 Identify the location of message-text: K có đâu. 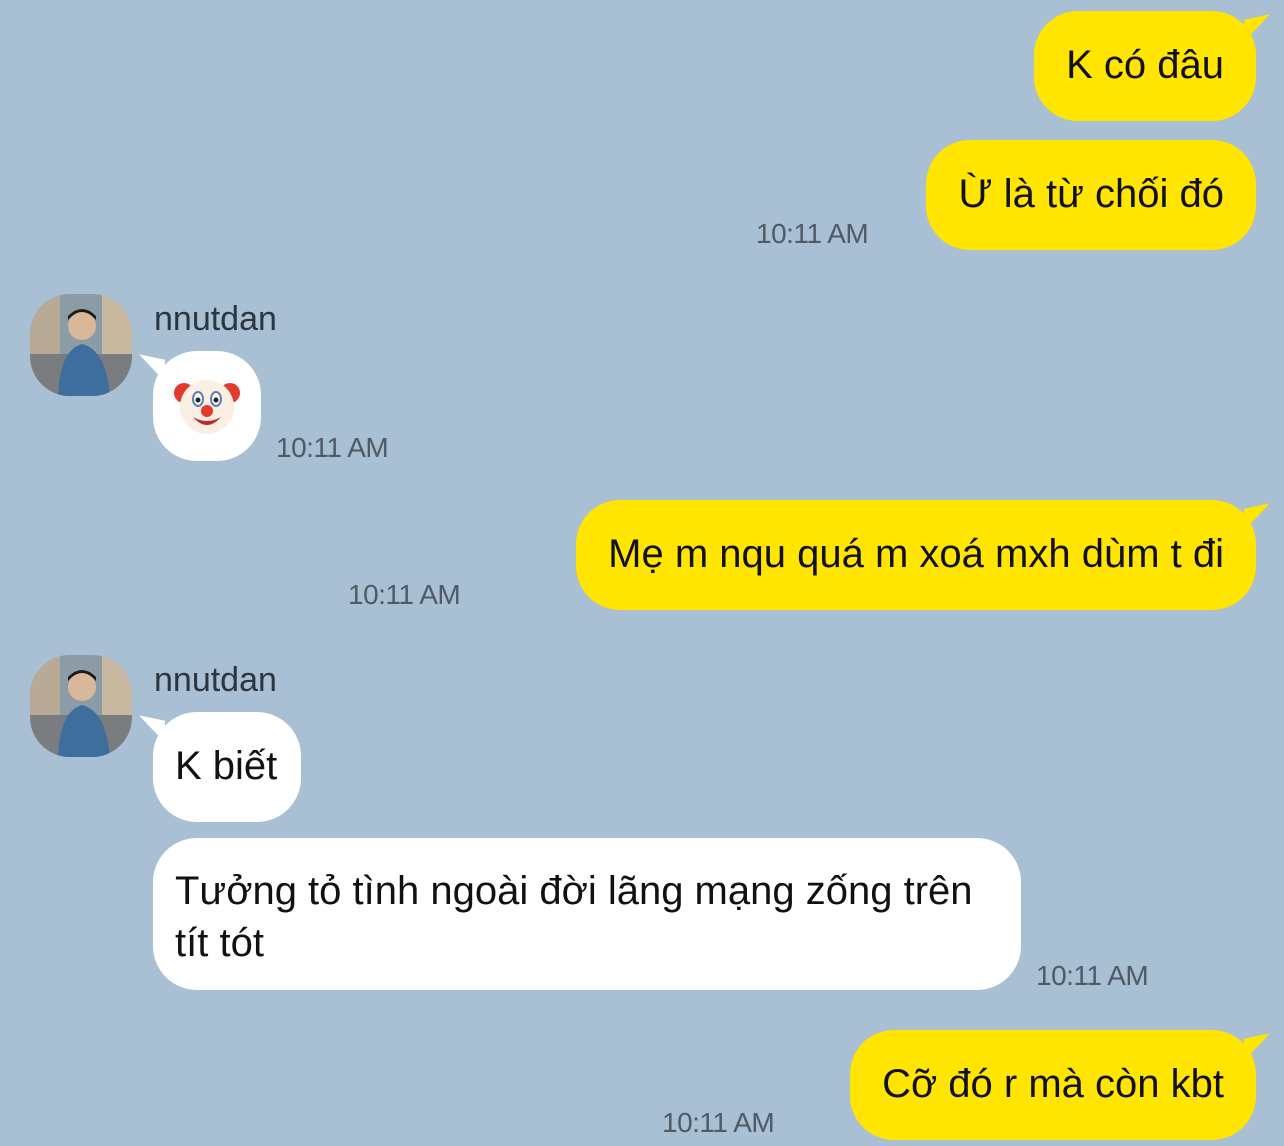
(1145, 65).